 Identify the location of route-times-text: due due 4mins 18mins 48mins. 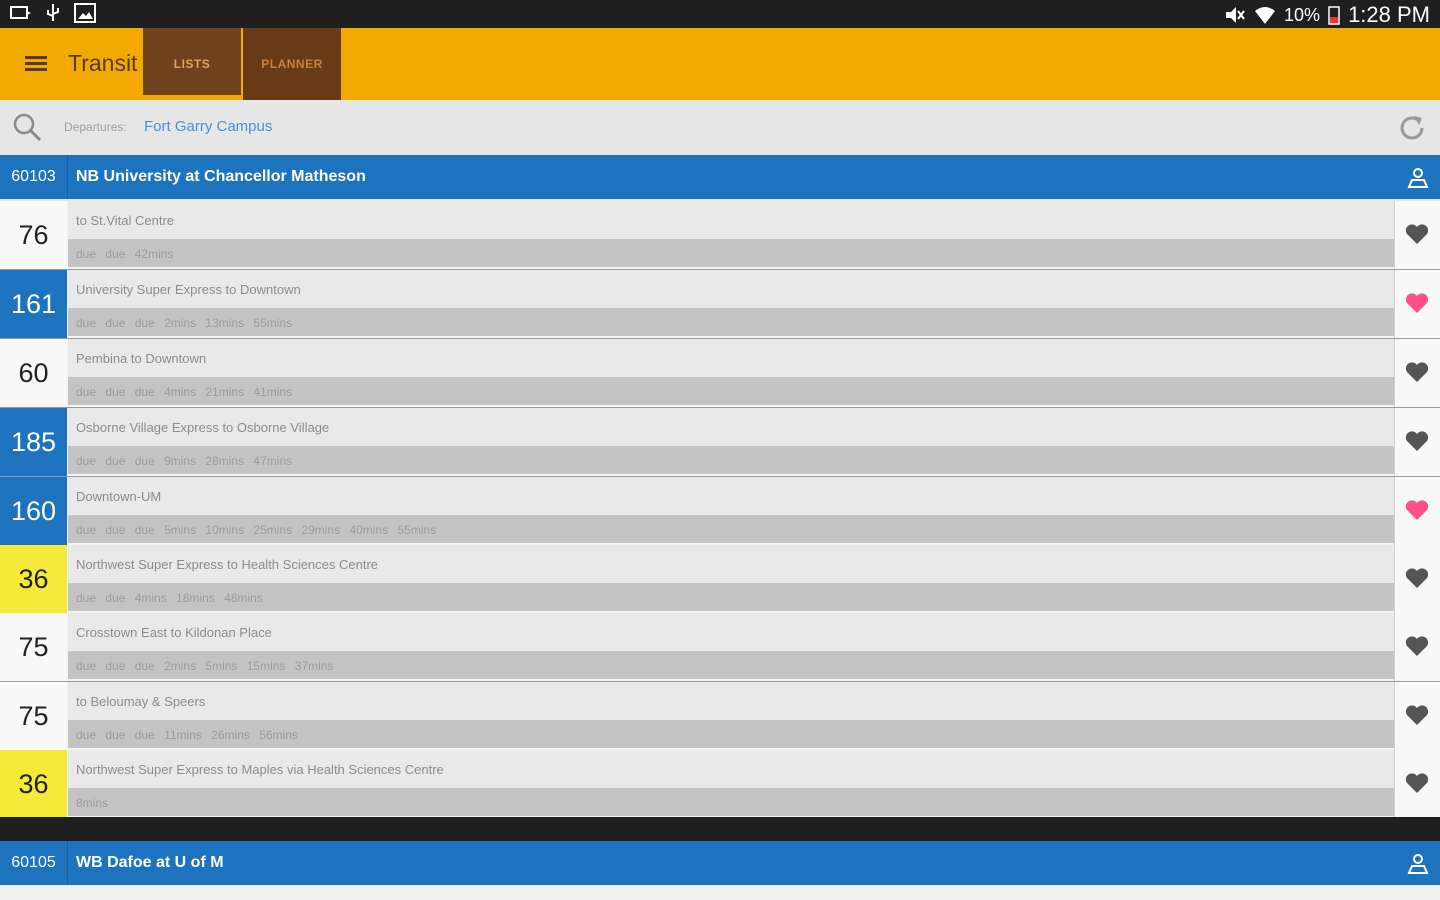
(169, 598).